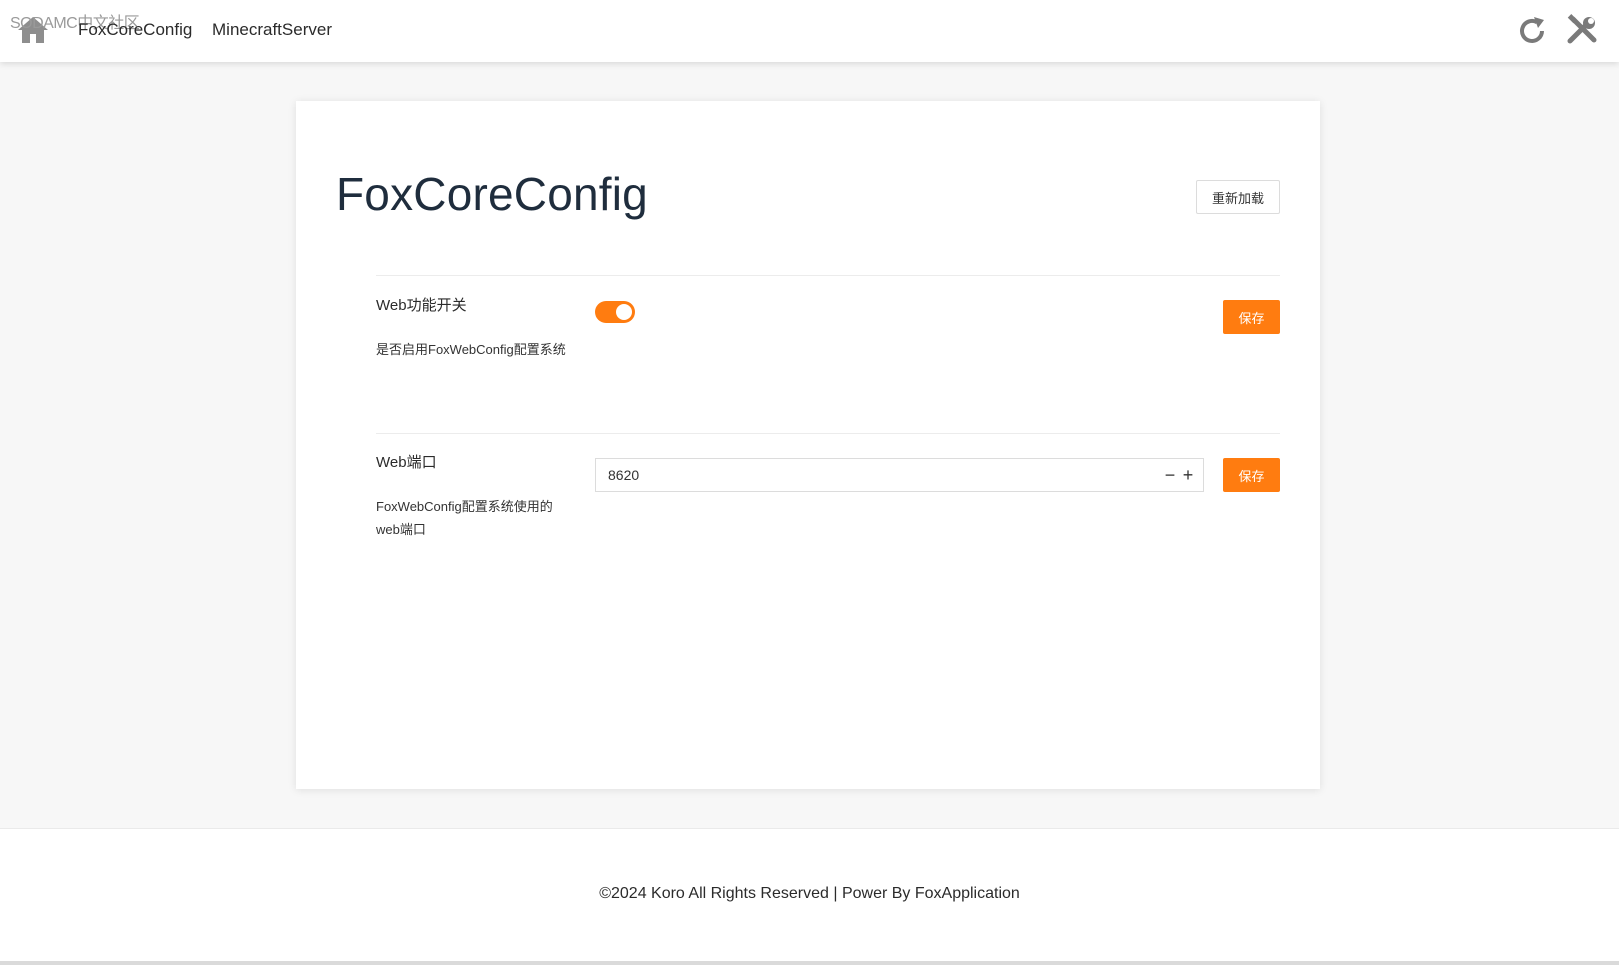 This screenshot has width=1619, height=965. I want to click on increment-button: +, so click(1188, 475).